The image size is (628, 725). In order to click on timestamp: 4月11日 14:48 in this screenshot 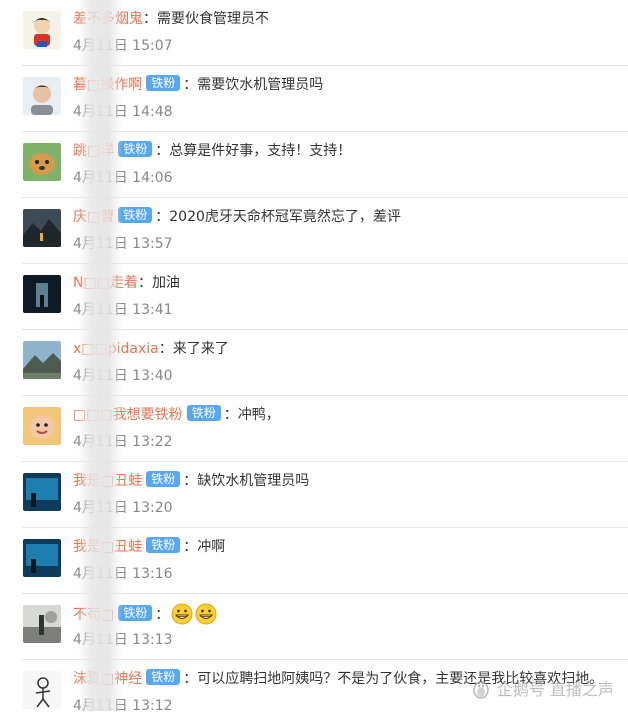, I will do `click(123, 112)`.